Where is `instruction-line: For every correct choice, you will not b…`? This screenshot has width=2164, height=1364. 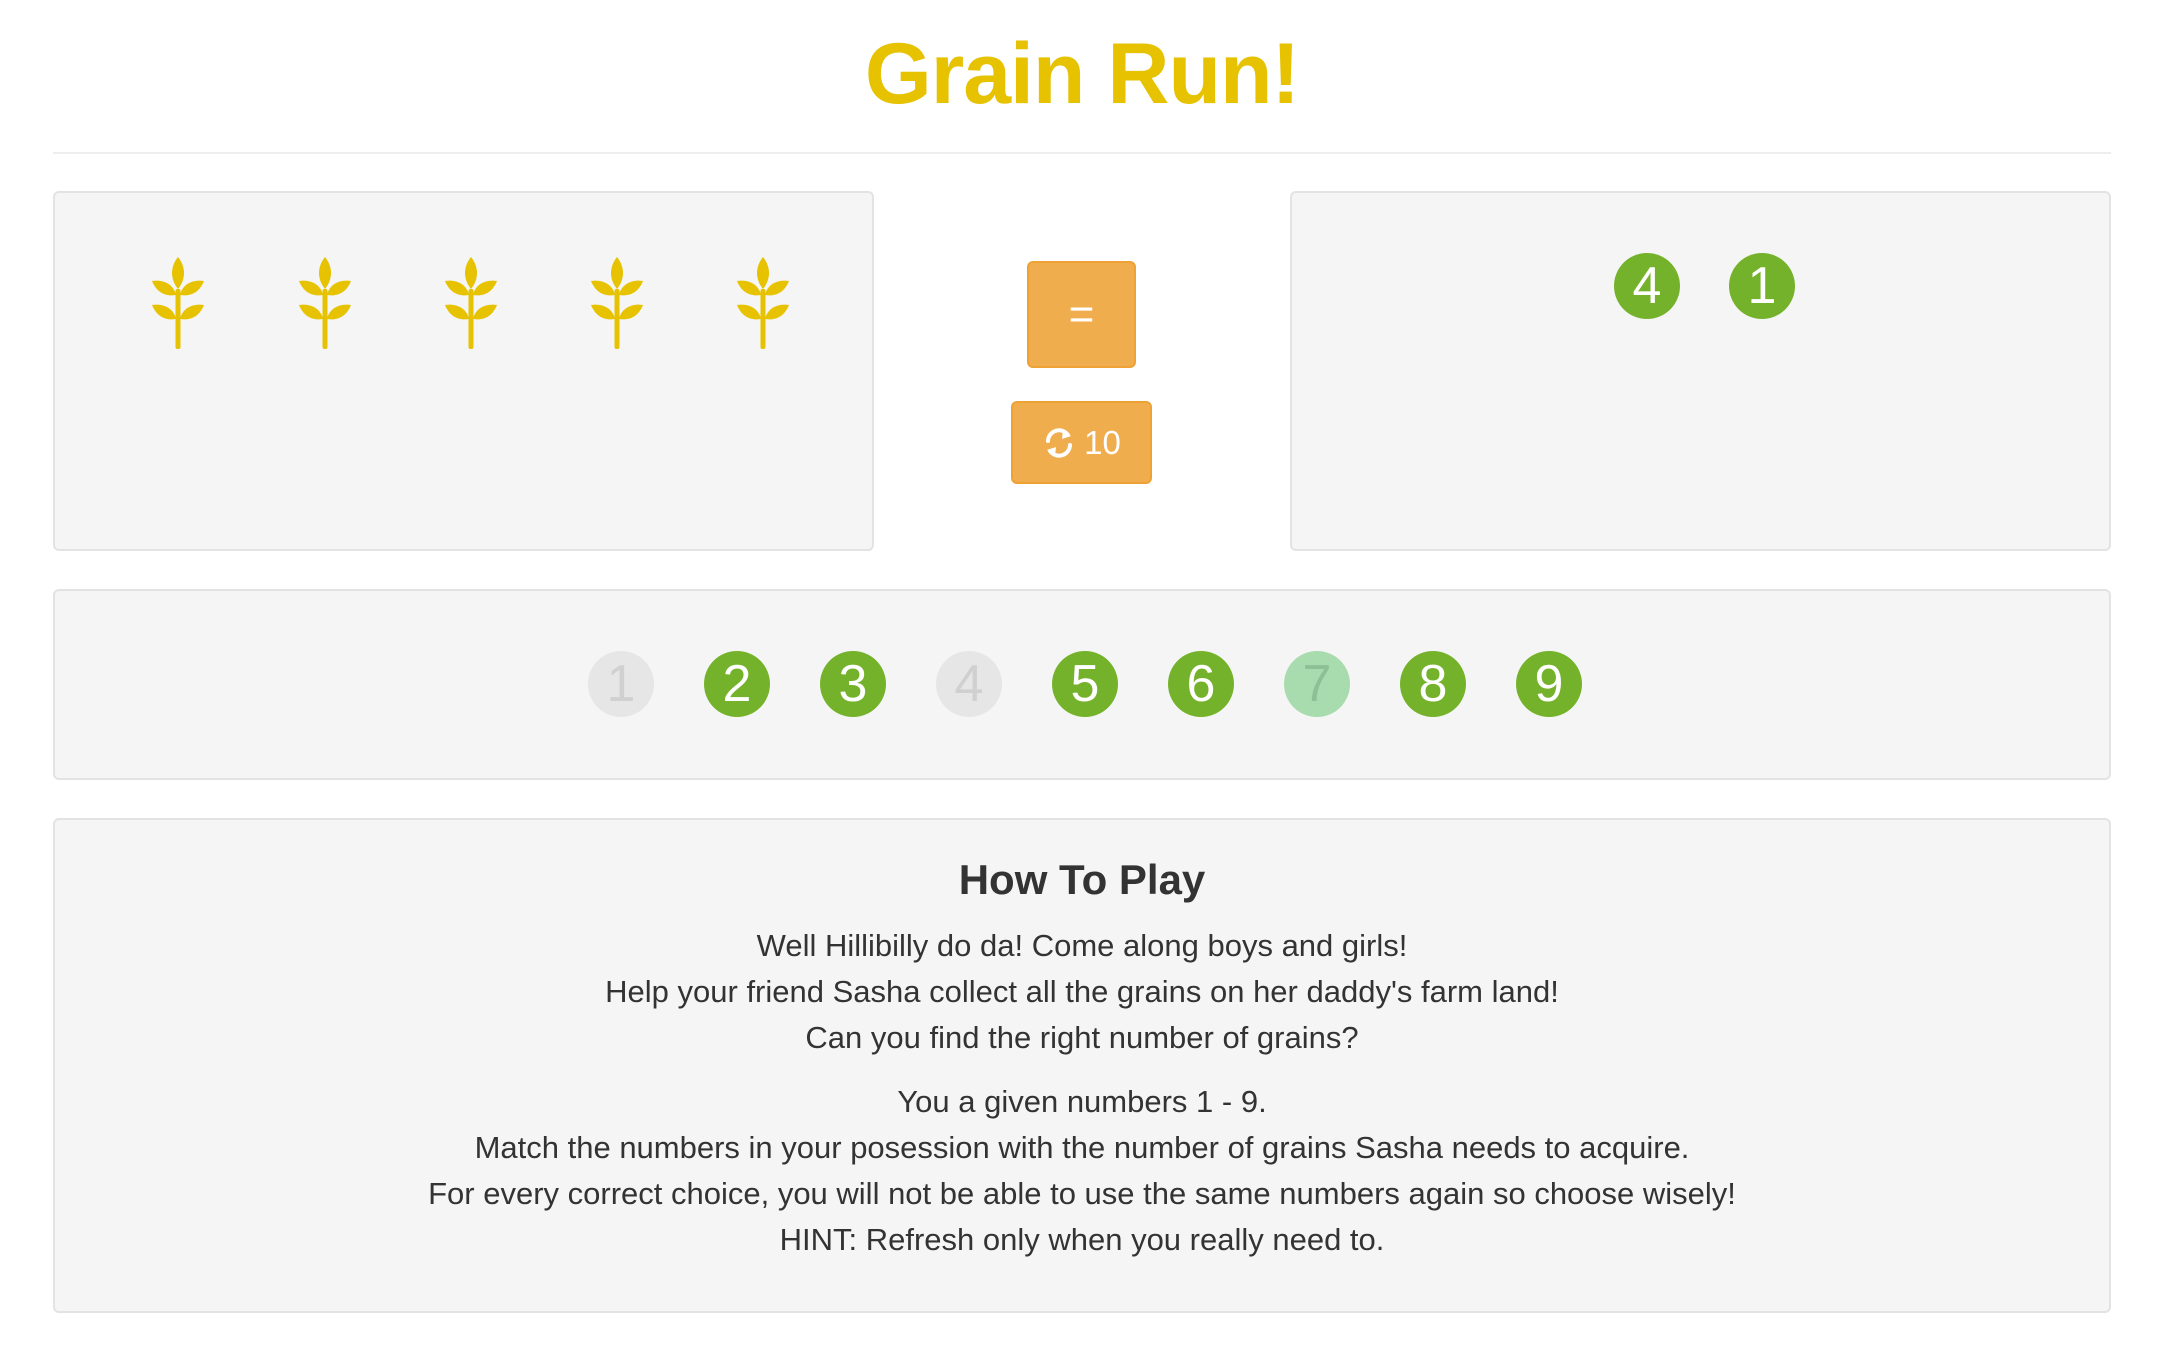
instruction-line: For every correct choice, you will not b… is located at coordinates (1082, 1193).